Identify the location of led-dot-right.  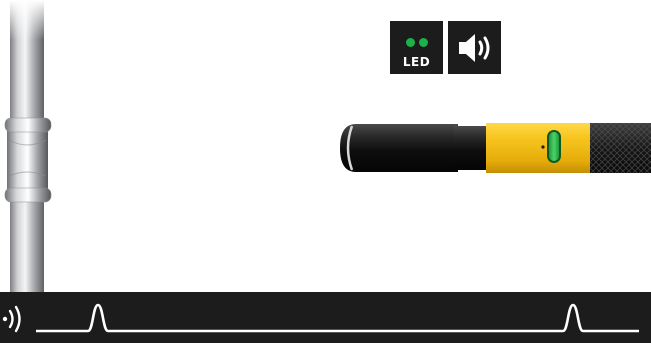
(423, 42).